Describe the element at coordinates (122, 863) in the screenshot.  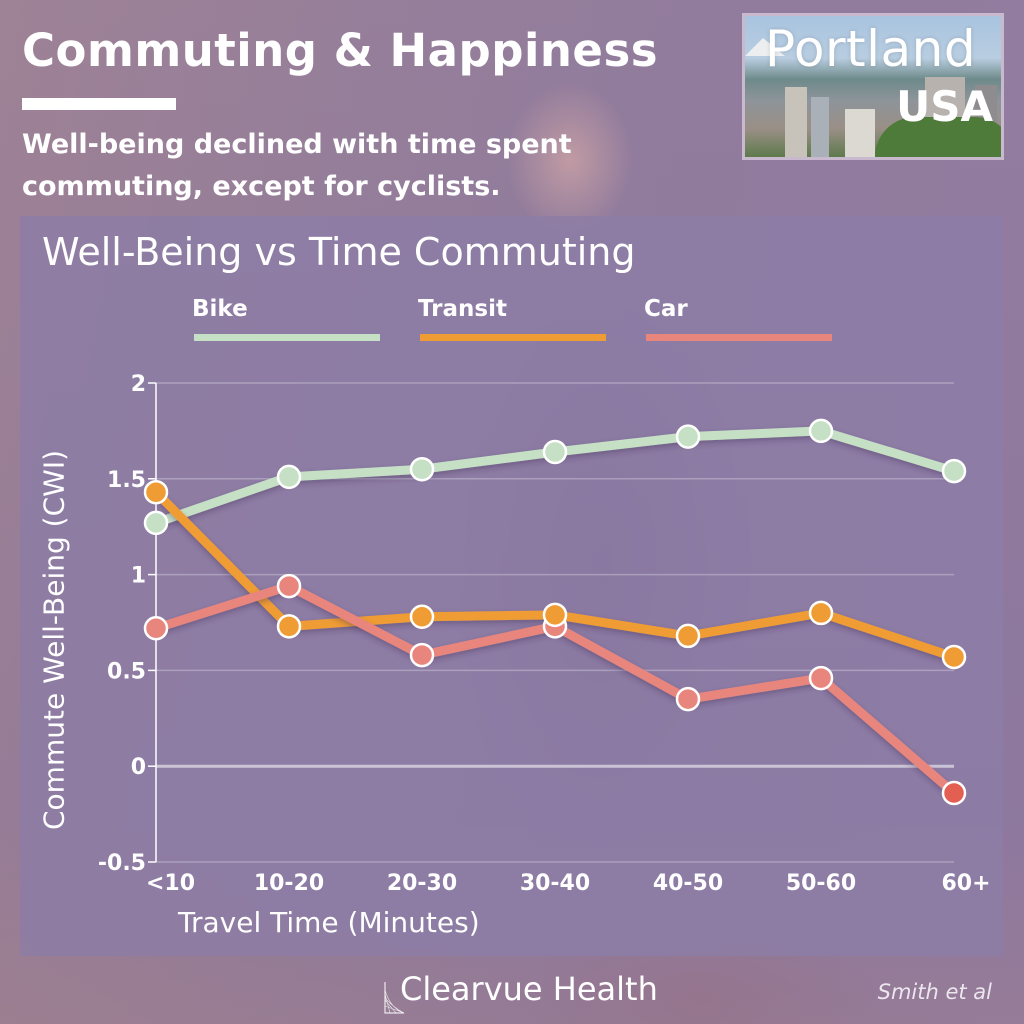
I see `y-tick-label: -0.5` at that location.